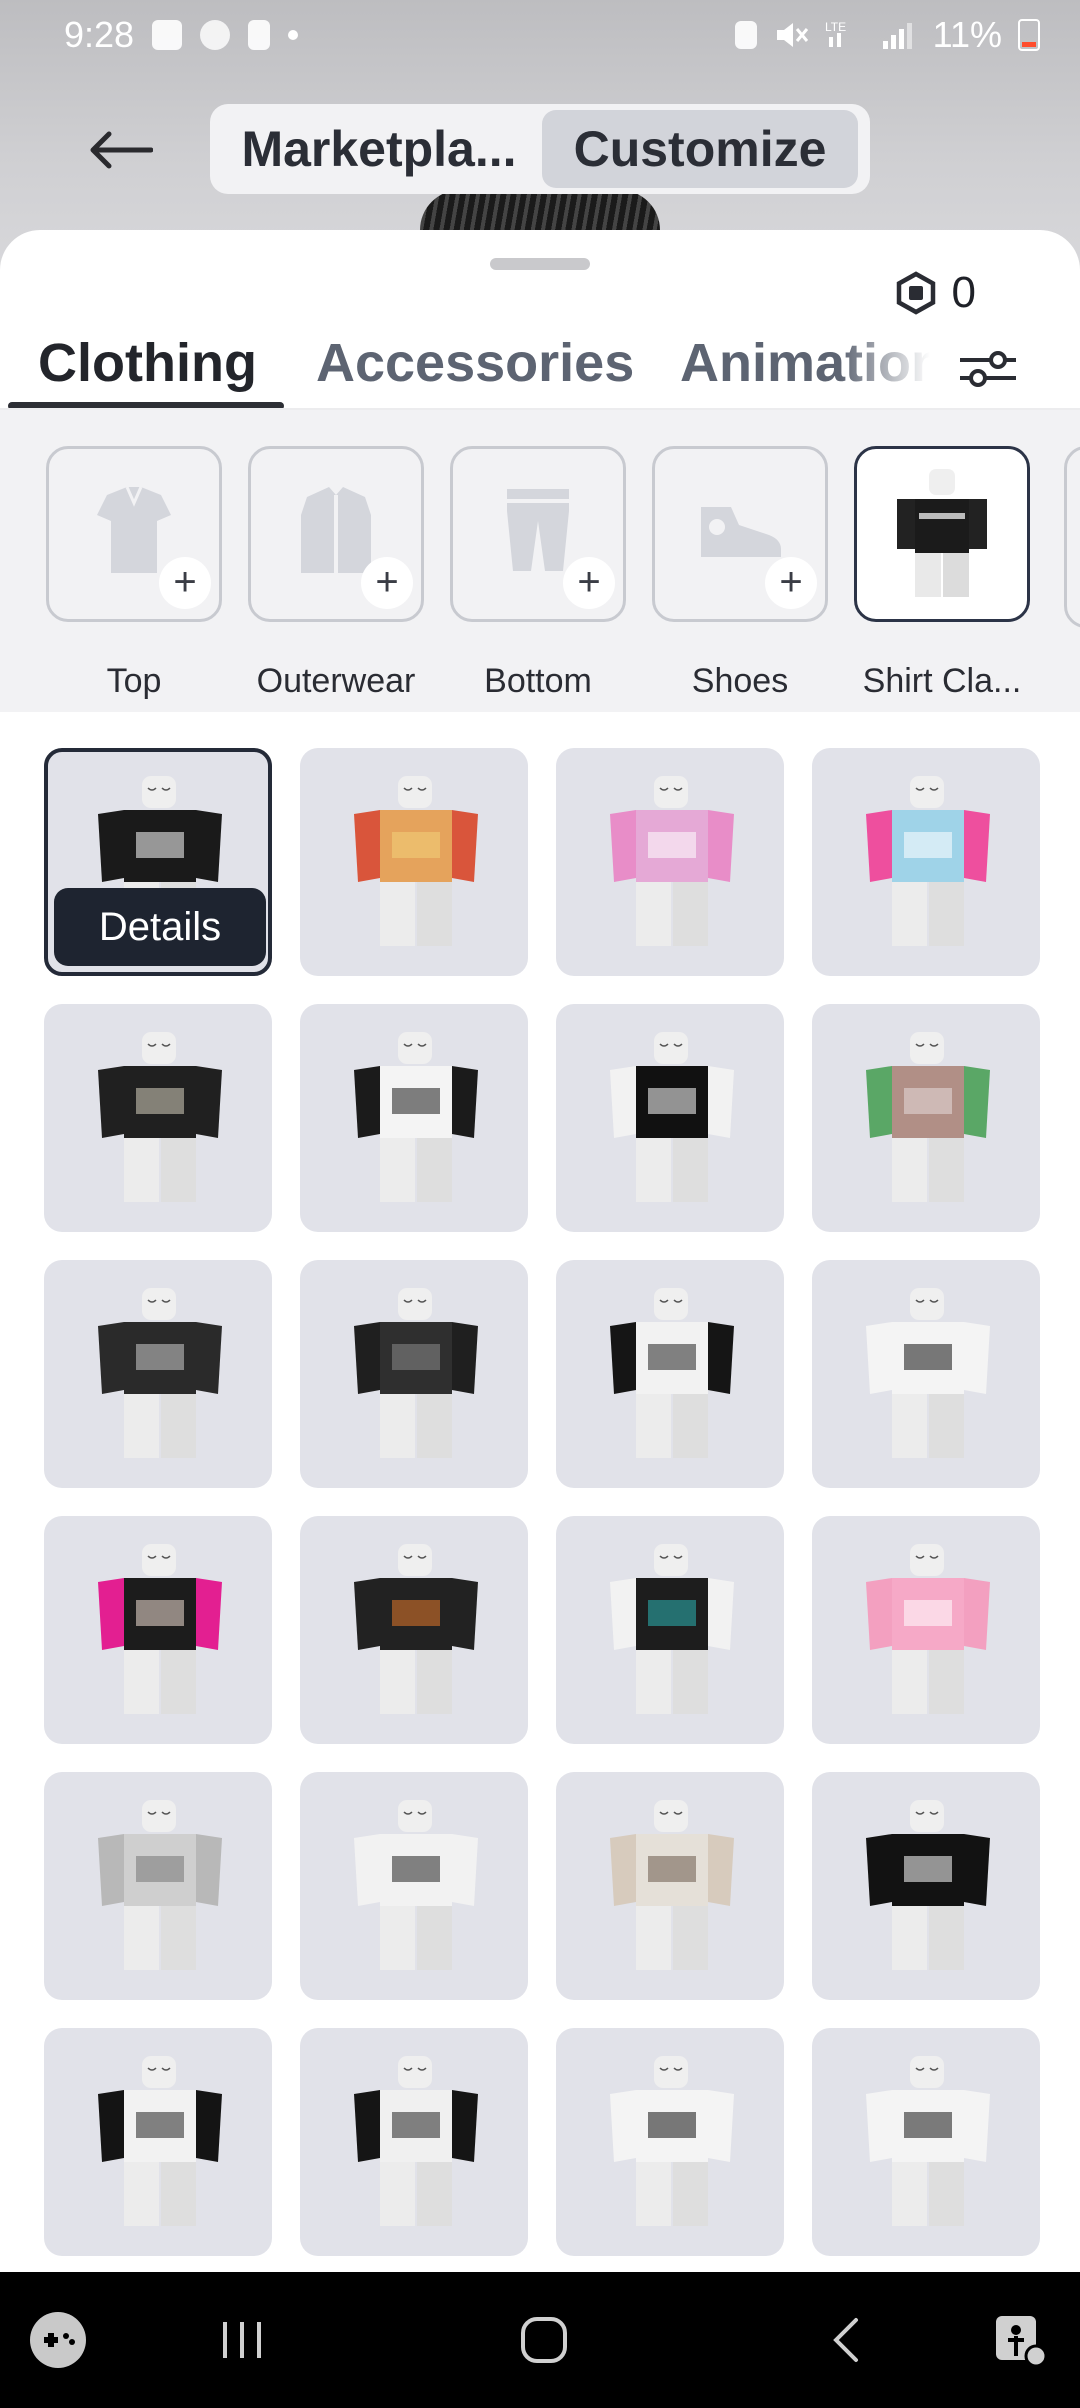  I want to click on data-saver-icon, so click(745, 35).